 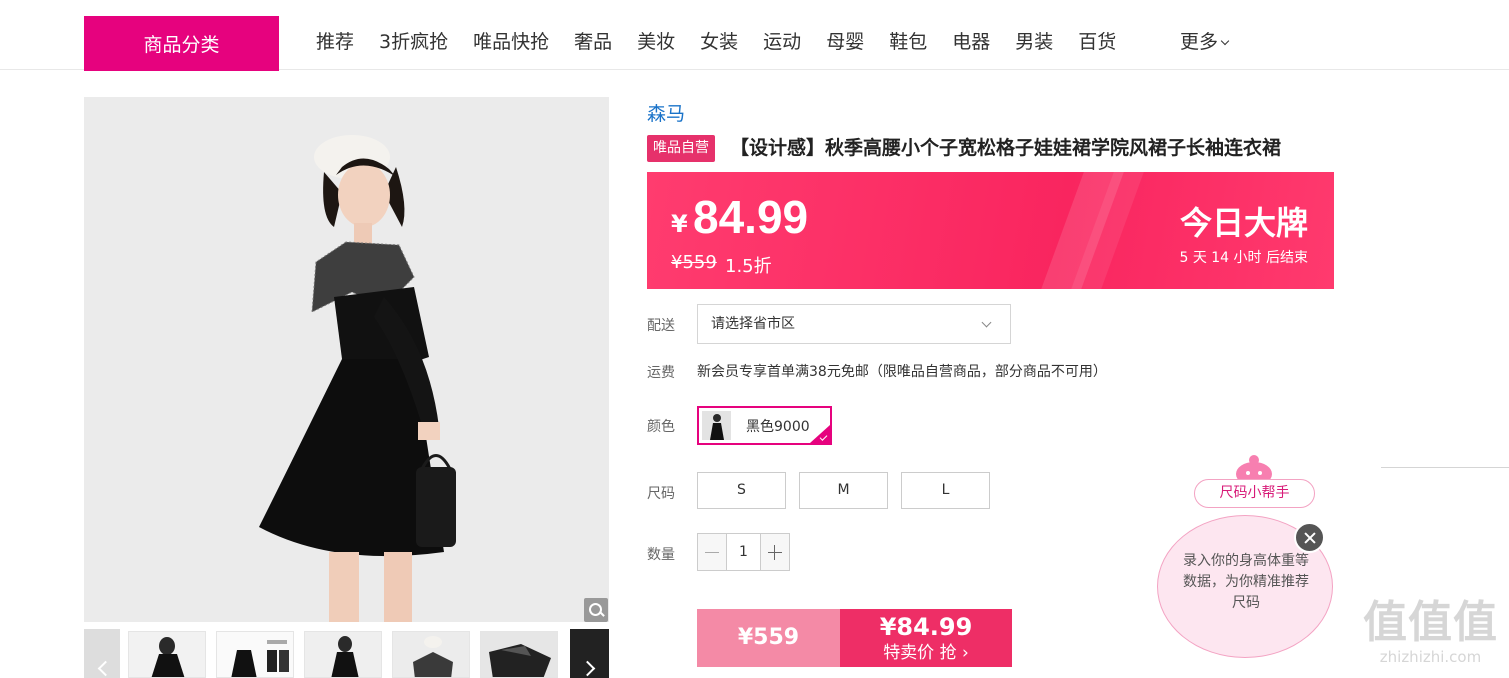 I want to click on quantity-label: 数量, so click(x=661, y=555).